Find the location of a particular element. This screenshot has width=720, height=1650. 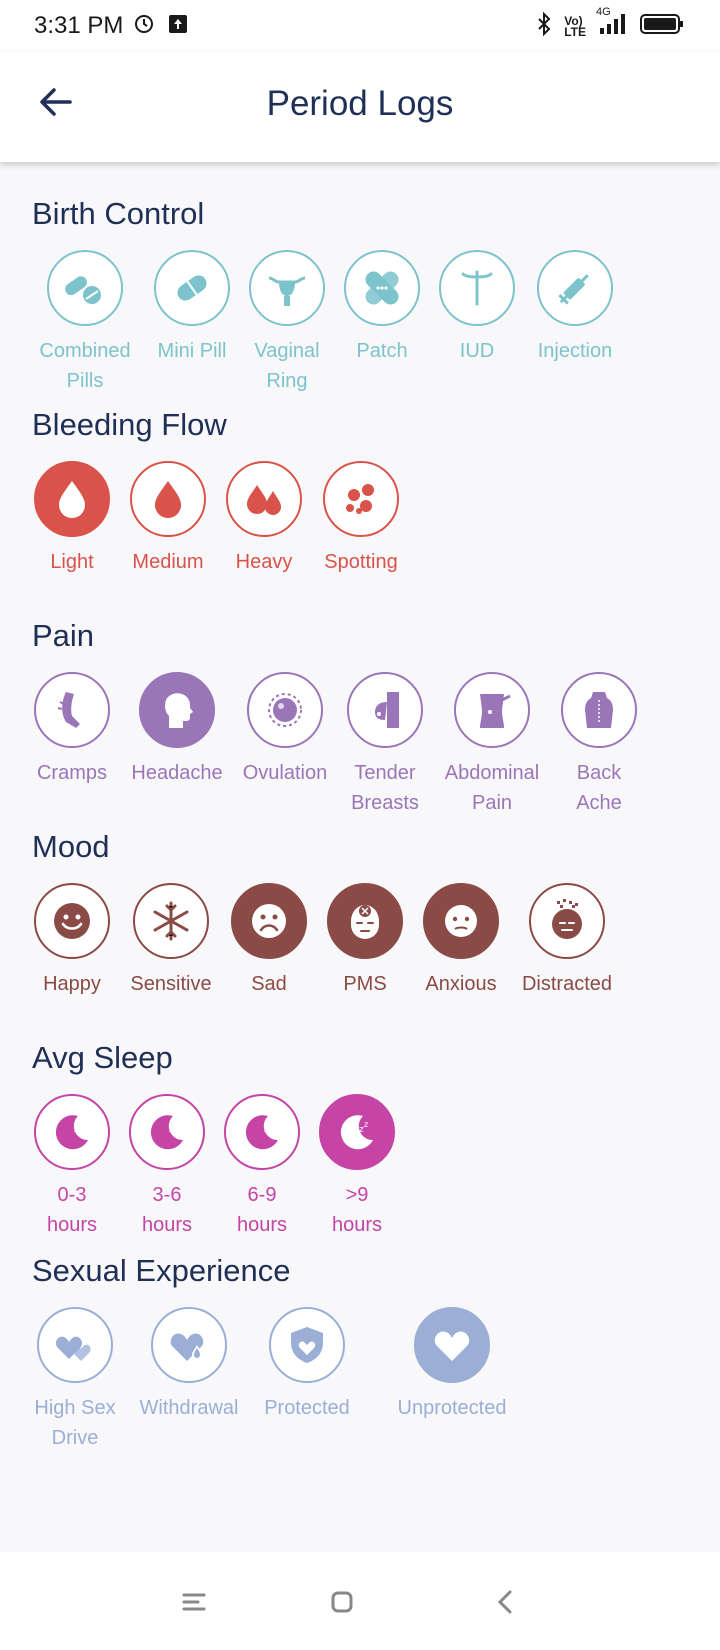

avg-sleep-option-label: >9 hours is located at coordinates (357, 1210).